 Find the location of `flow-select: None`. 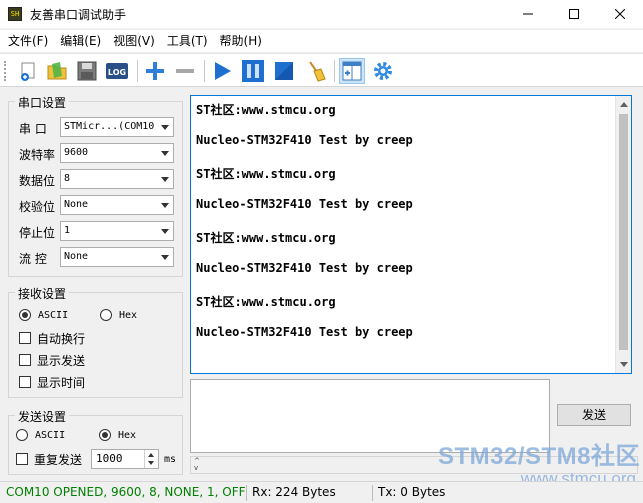

flow-select: None is located at coordinates (117, 257).